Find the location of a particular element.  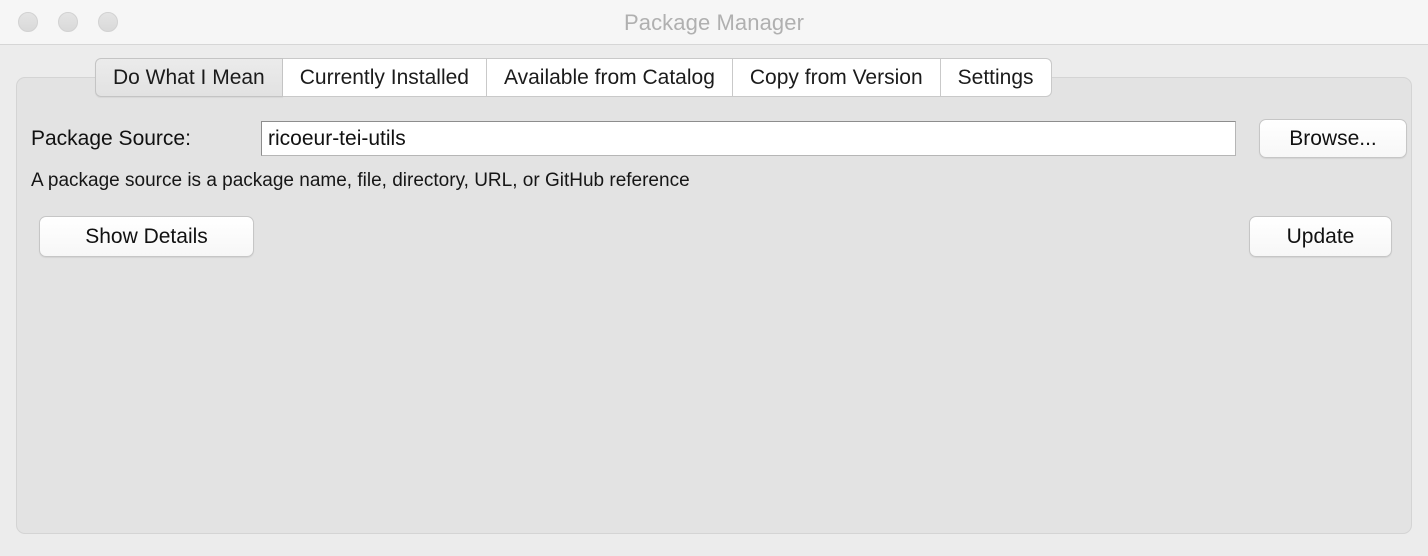

title-bar: Package Manager is located at coordinates (714, 22).